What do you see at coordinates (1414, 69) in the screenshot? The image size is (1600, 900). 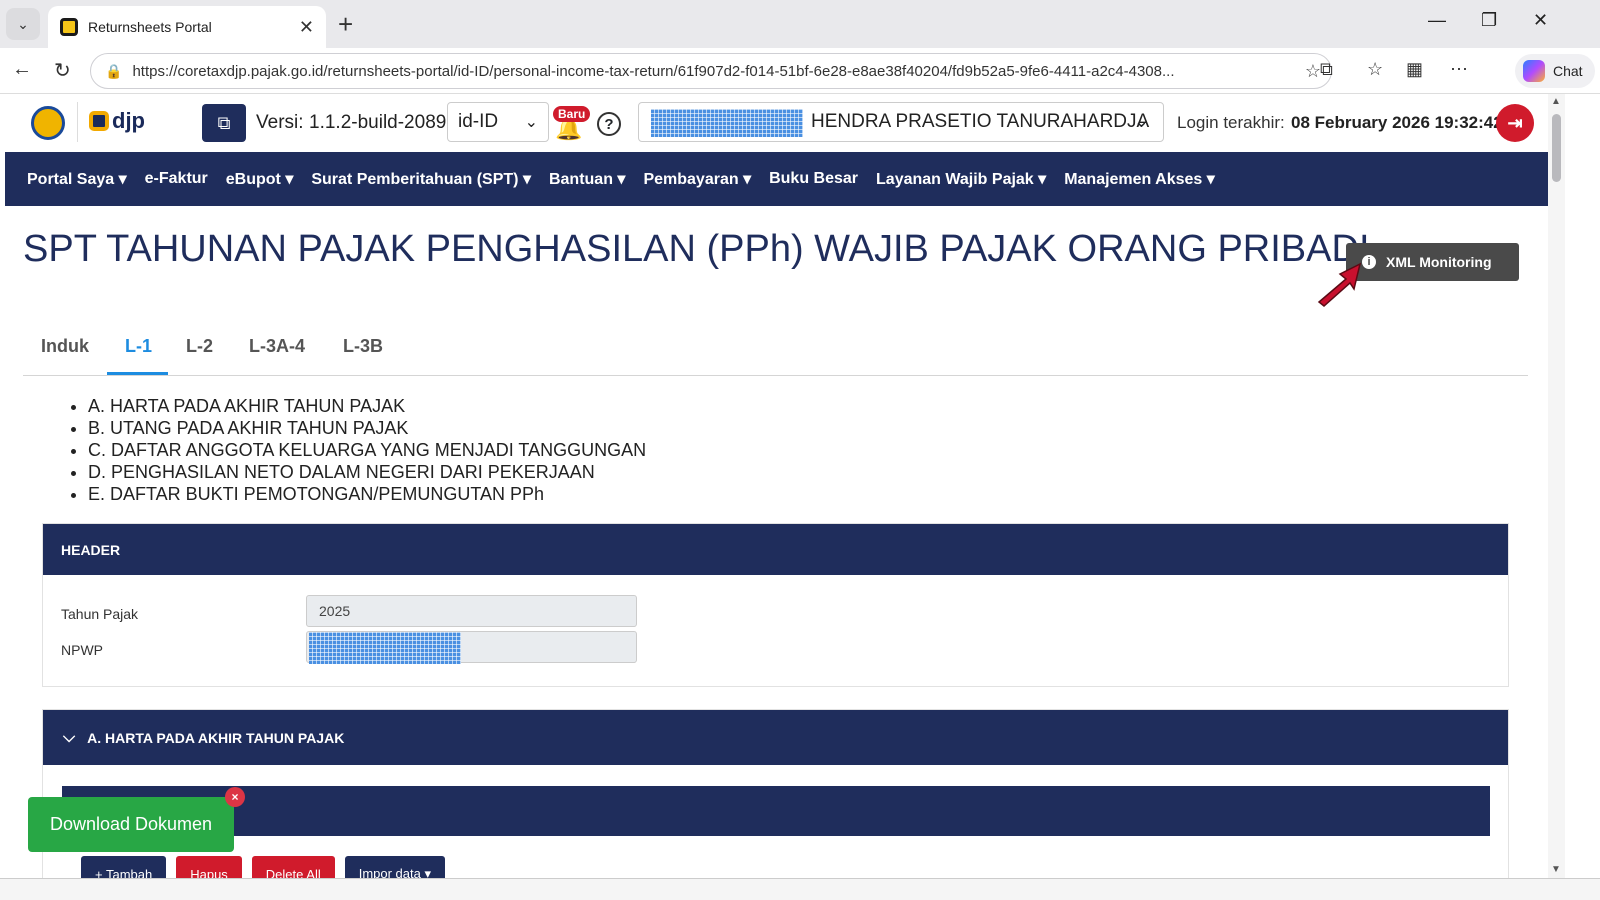 I see `calculator-extension-icon: ▦` at bounding box center [1414, 69].